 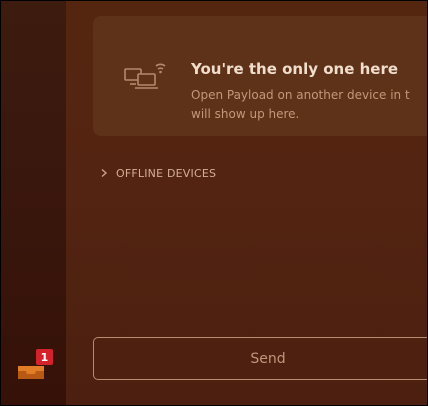 What do you see at coordinates (166, 173) in the screenshot?
I see `offline-devices-label: OFFLINE DEVICES` at bounding box center [166, 173].